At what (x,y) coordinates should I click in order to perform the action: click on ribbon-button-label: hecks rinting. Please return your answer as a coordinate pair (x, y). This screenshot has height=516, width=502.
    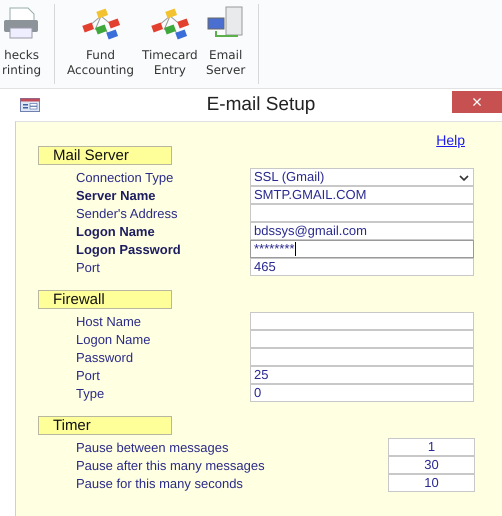
    Looking at the image, I should click on (22, 63).